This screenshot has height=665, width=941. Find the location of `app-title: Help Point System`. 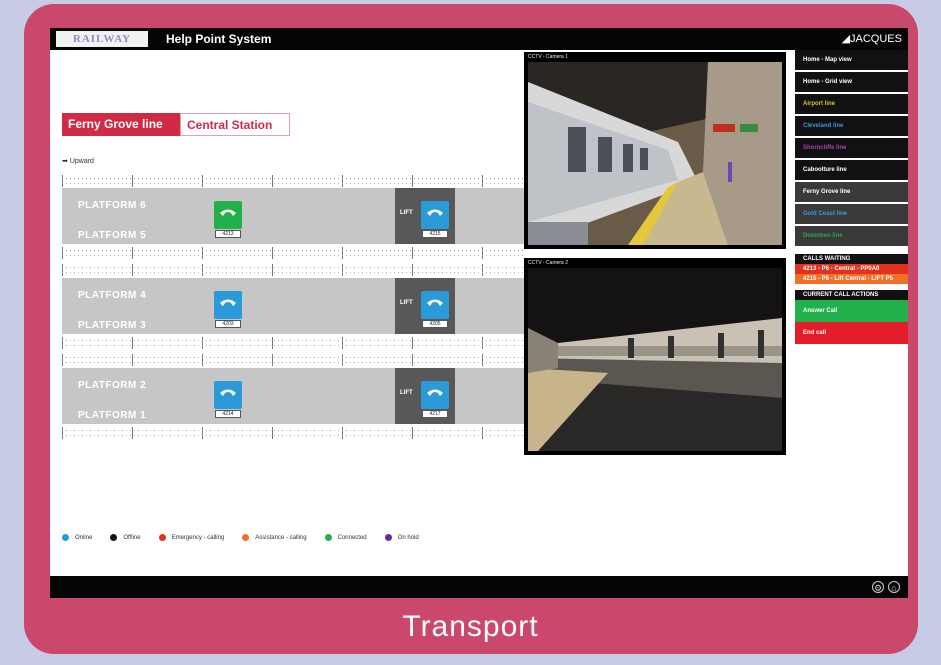

app-title: Help Point System is located at coordinates (219, 39).